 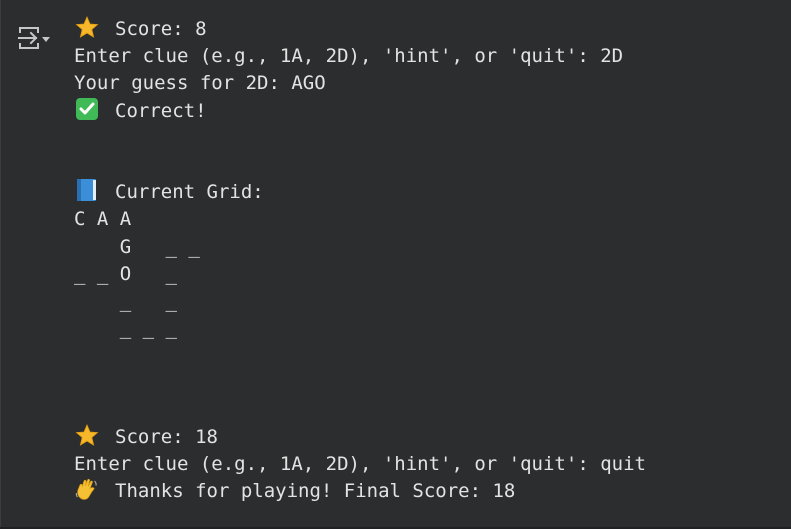 What do you see at coordinates (87, 190) in the screenshot?
I see `blue-book-icon` at bounding box center [87, 190].